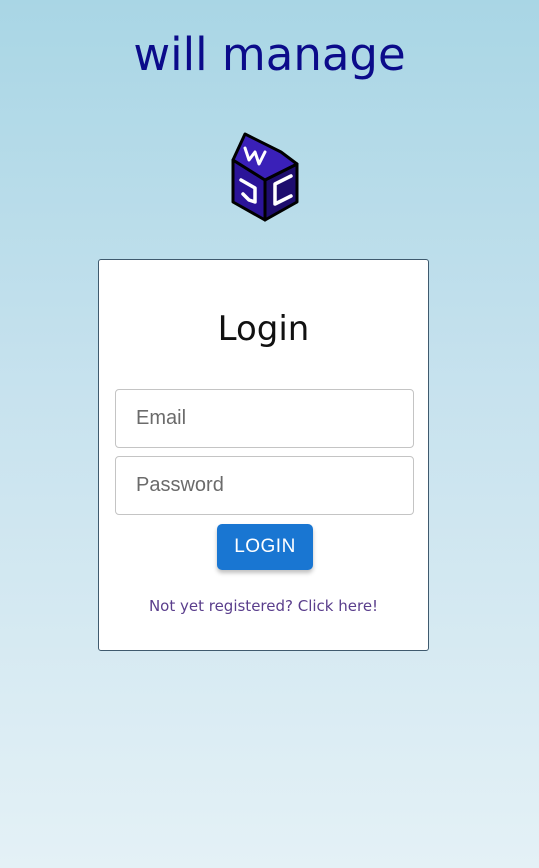  I want to click on wjc-house-logo-icon, so click(265, 176).